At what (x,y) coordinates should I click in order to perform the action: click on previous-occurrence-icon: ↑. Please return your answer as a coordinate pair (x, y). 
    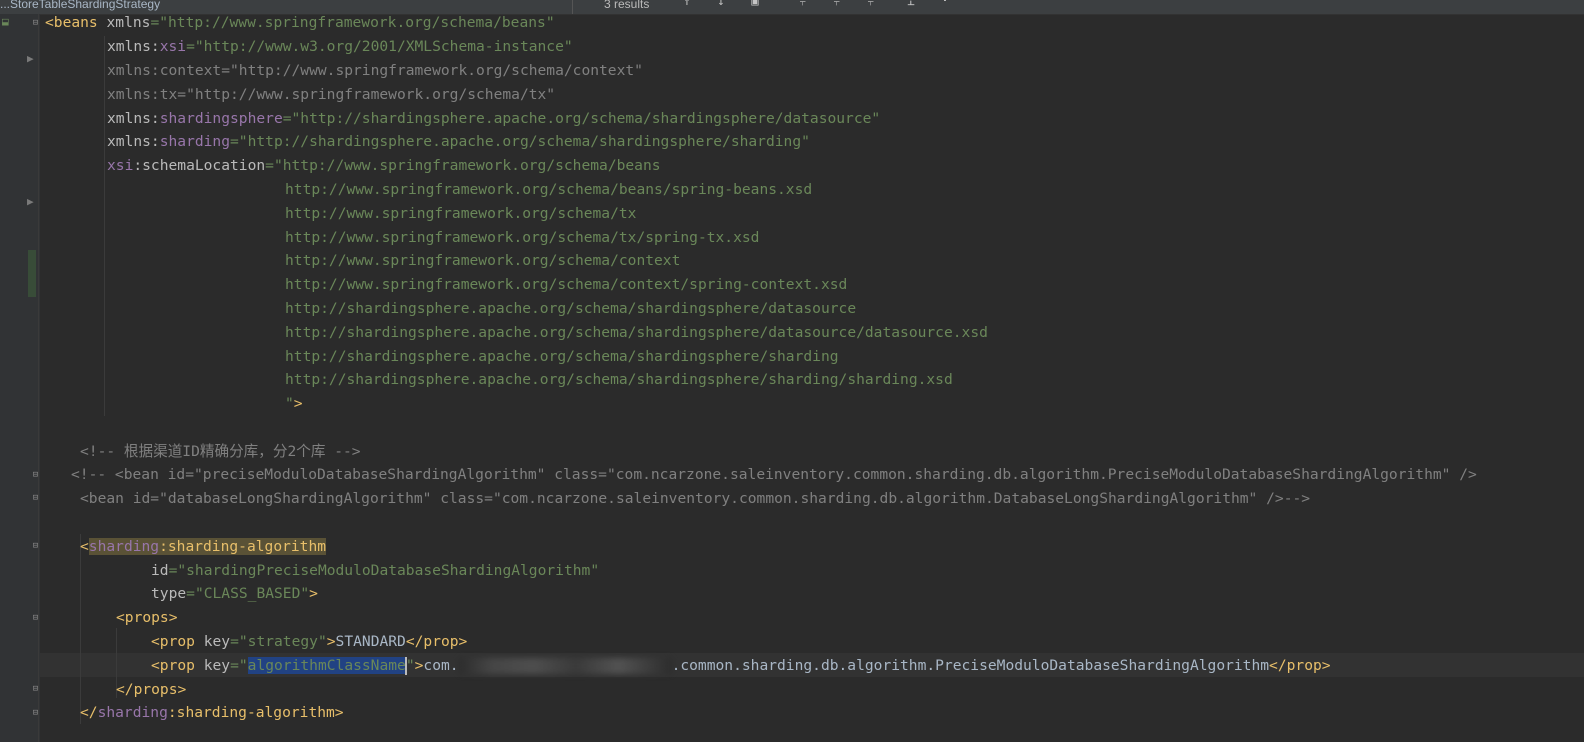
    Looking at the image, I should click on (687, 4).